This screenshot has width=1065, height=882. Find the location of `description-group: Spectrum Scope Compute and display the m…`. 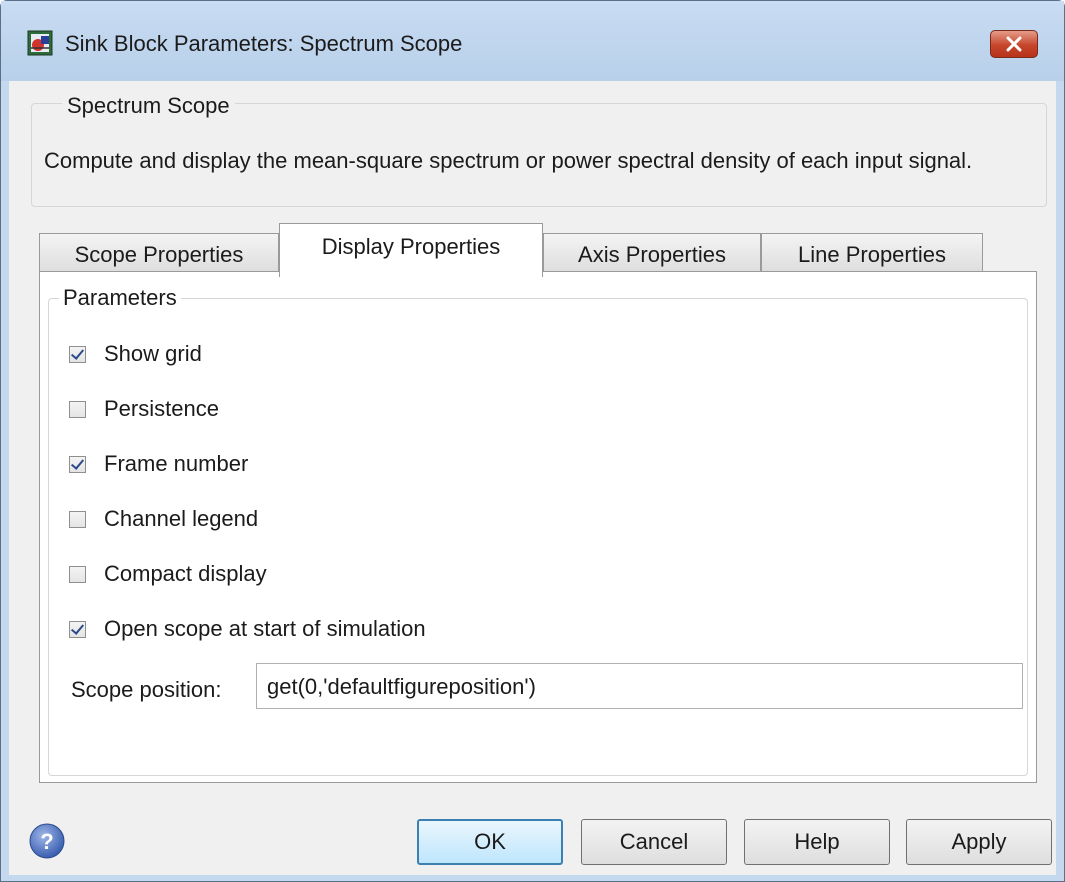

description-group: Spectrum Scope Compute and display the m… is located at coordinates (539, 150).